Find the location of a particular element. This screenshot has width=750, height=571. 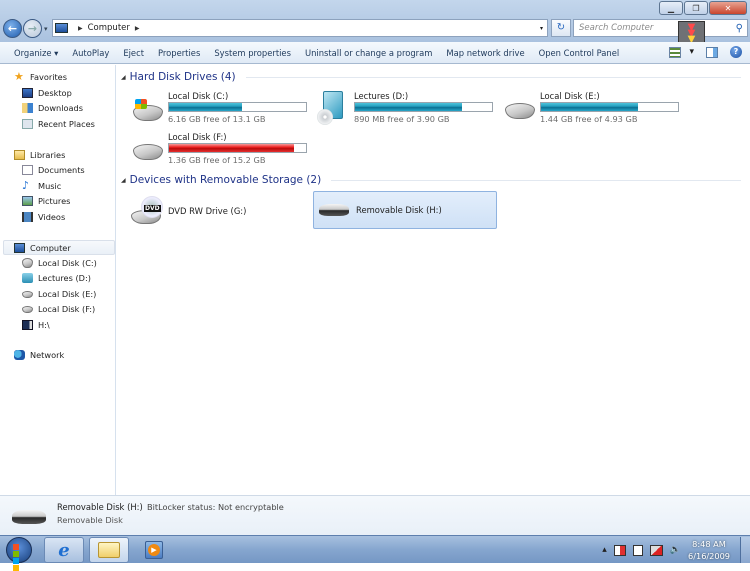

sidebar-item-label: Recent Places is located at coordinates (66, 124).